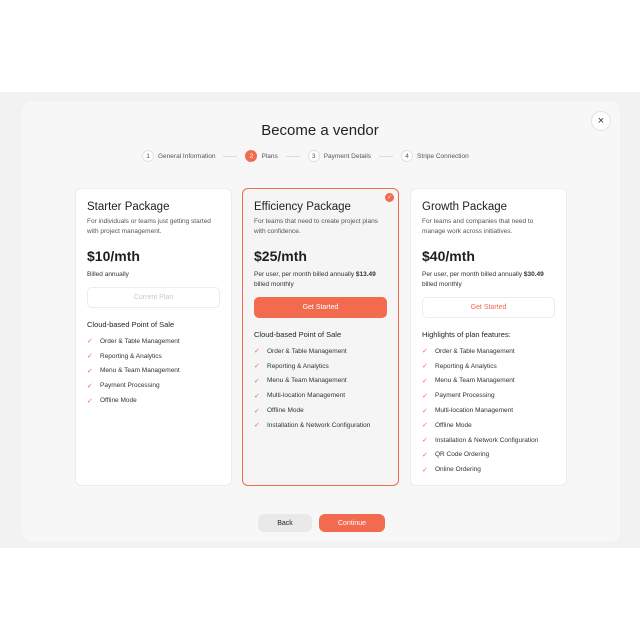 The image size is (640, 640). What do you see at coordinates (451, 470) in the screenshot?
I see `feature-item: ✓ Online Ordering` at bounding box center [451, 470].